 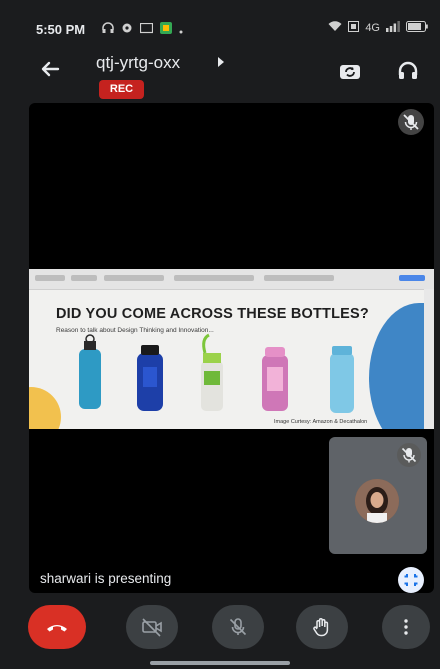 I want to click on bottle-1-image, so click(x=90, y=371).